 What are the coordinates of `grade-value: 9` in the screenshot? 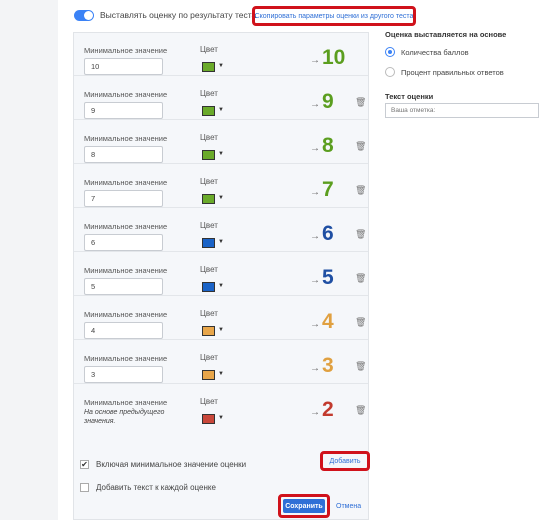 It's located at (328, 101).